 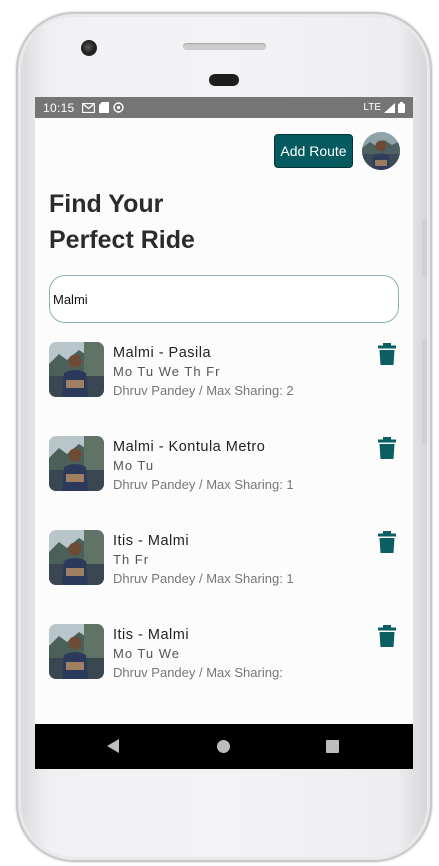 I want to click on profile-avatar, so click(x=381, y=151).